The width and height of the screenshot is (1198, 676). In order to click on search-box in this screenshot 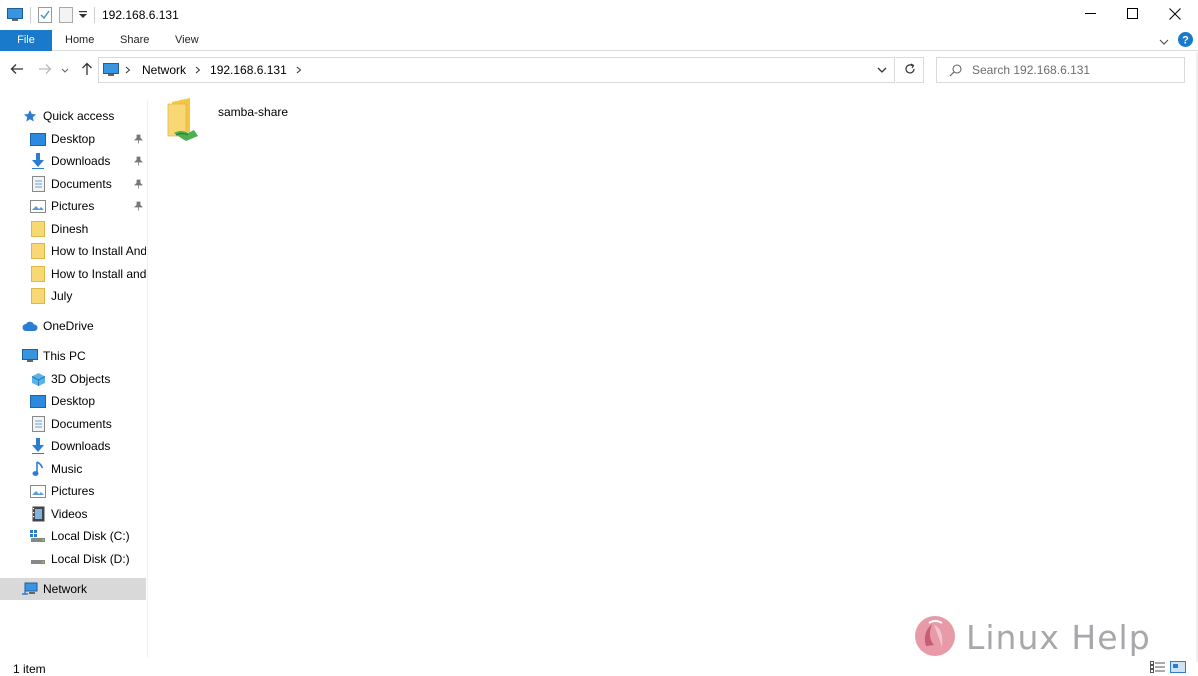, I will do `click(1060, 70)`.